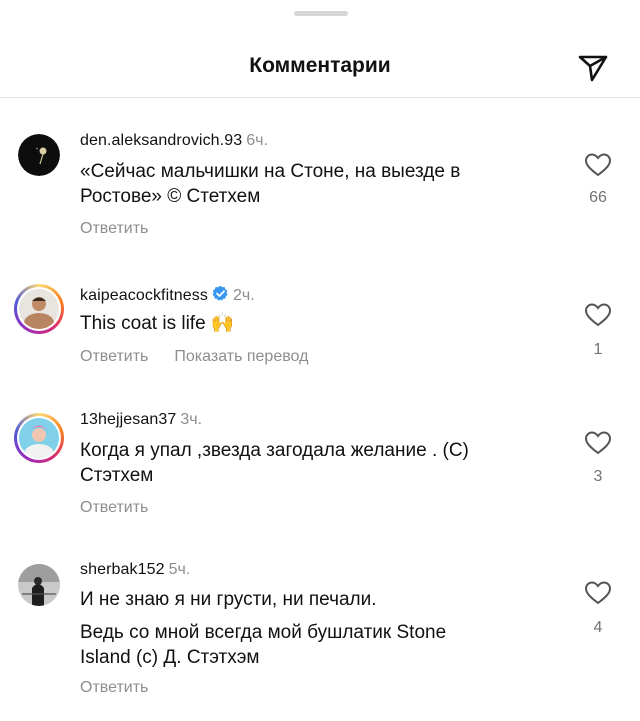  I want to click on comment-line: «Сейчас мальчишки на Стоне, на выезде в, so click(270, 171).